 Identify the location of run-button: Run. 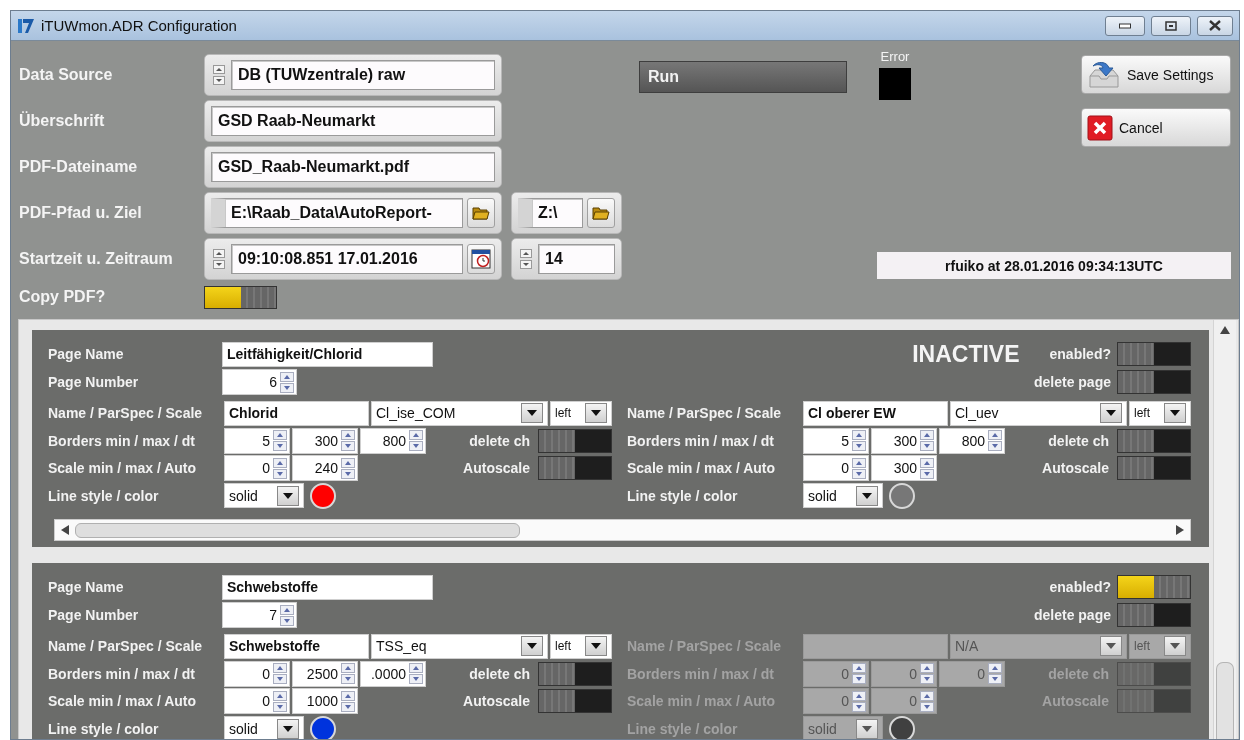
(743, 77).